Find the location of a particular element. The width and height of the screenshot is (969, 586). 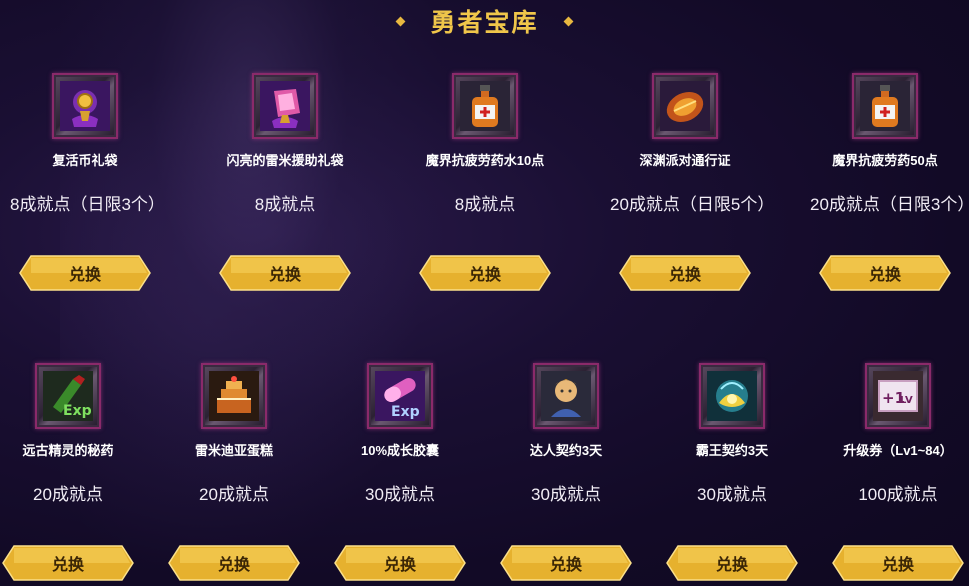

exp-capsule-icon: Exp is located at coordinates (400, 396).